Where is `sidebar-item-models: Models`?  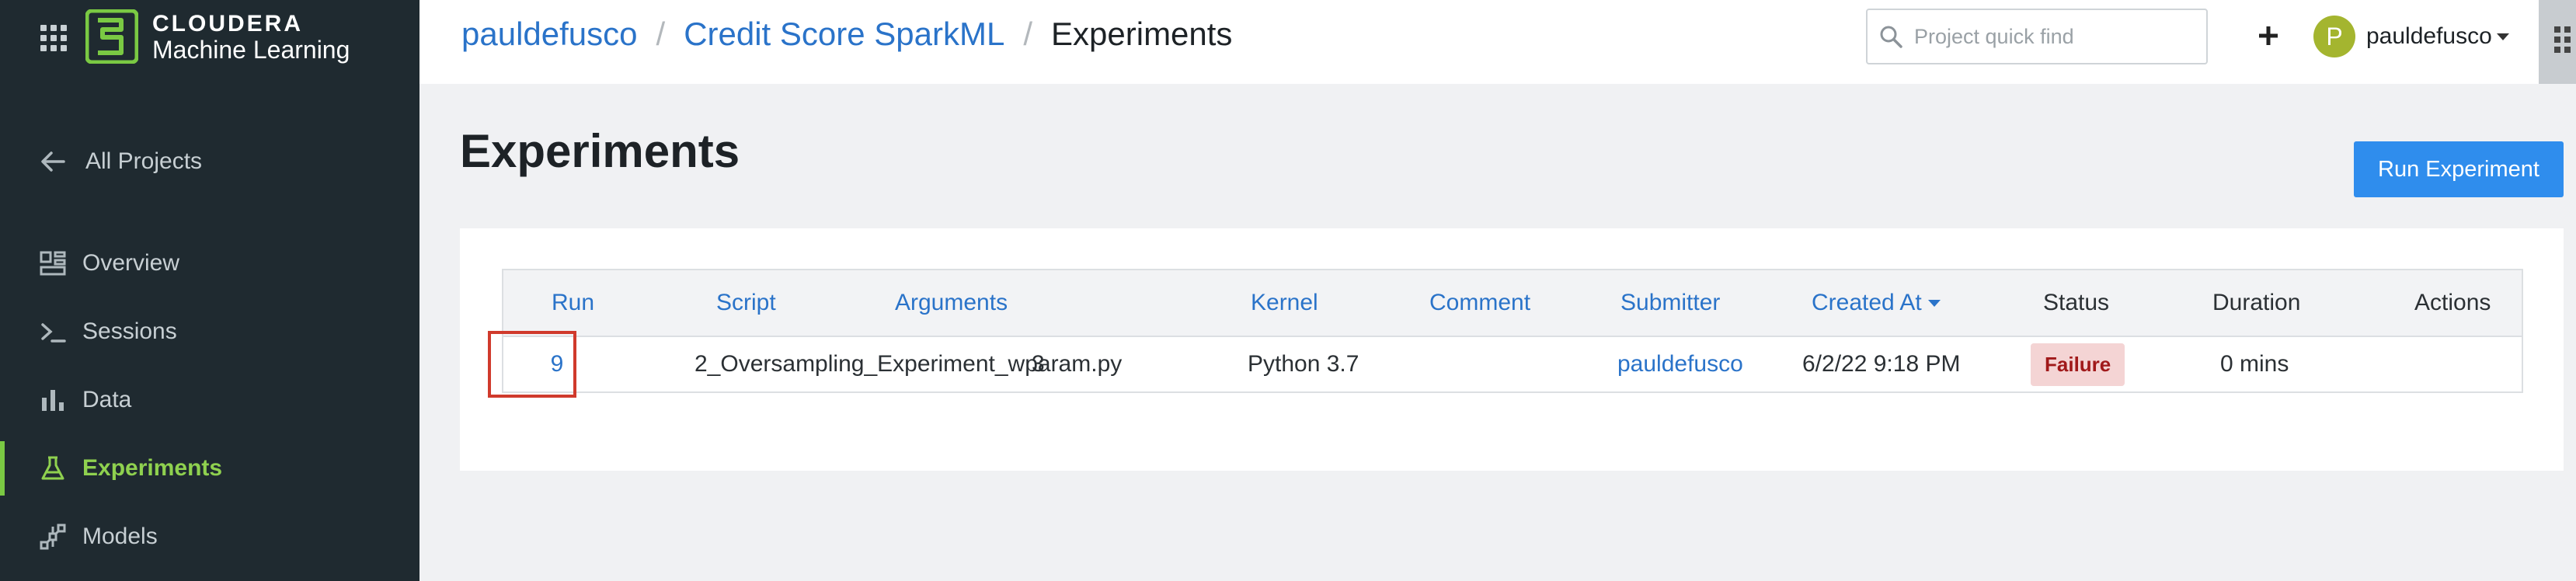
sidebar-item-models: Models is located at coordinates (209, 537).